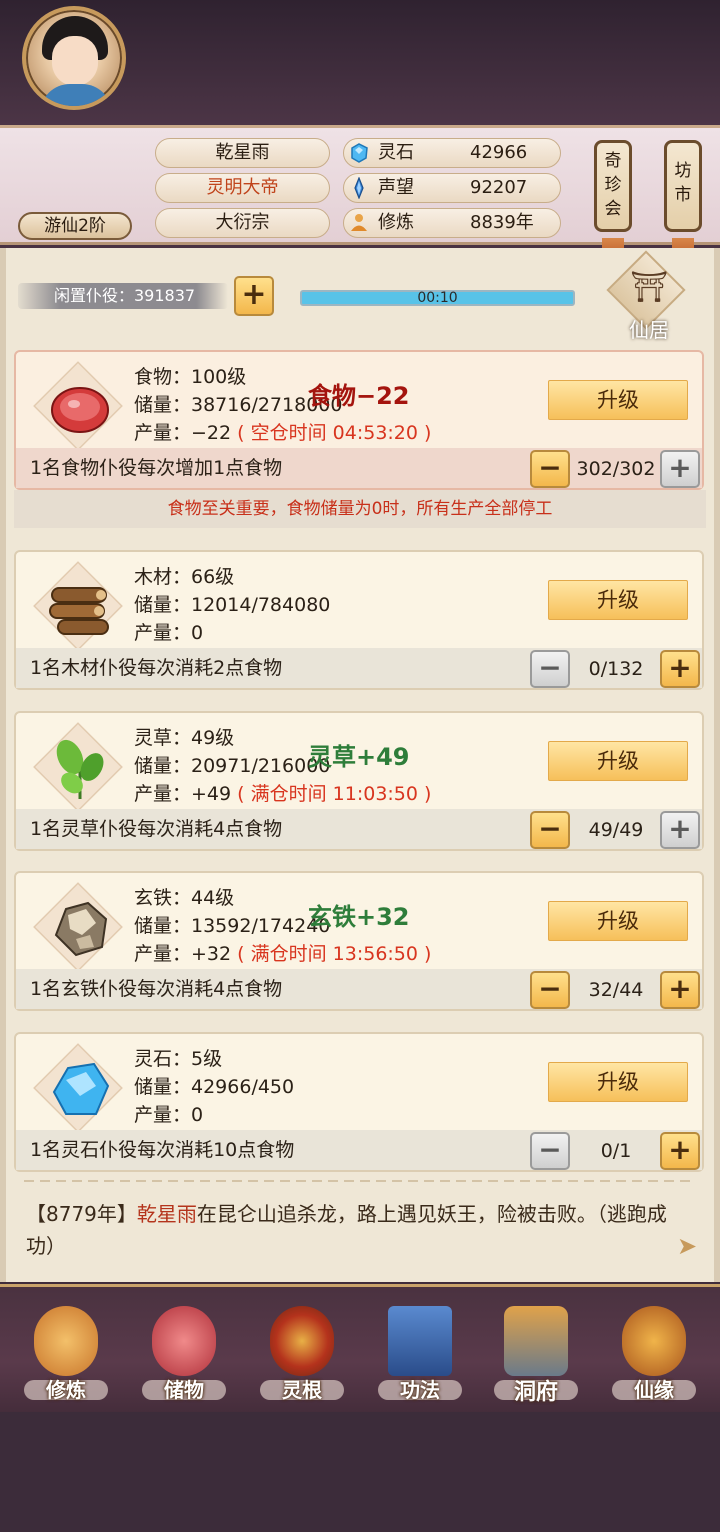 The image size is (720, 1532). Describe the element at coordinates (499, 187) in the screenshot. I see `stat-value: 92207` at that location.